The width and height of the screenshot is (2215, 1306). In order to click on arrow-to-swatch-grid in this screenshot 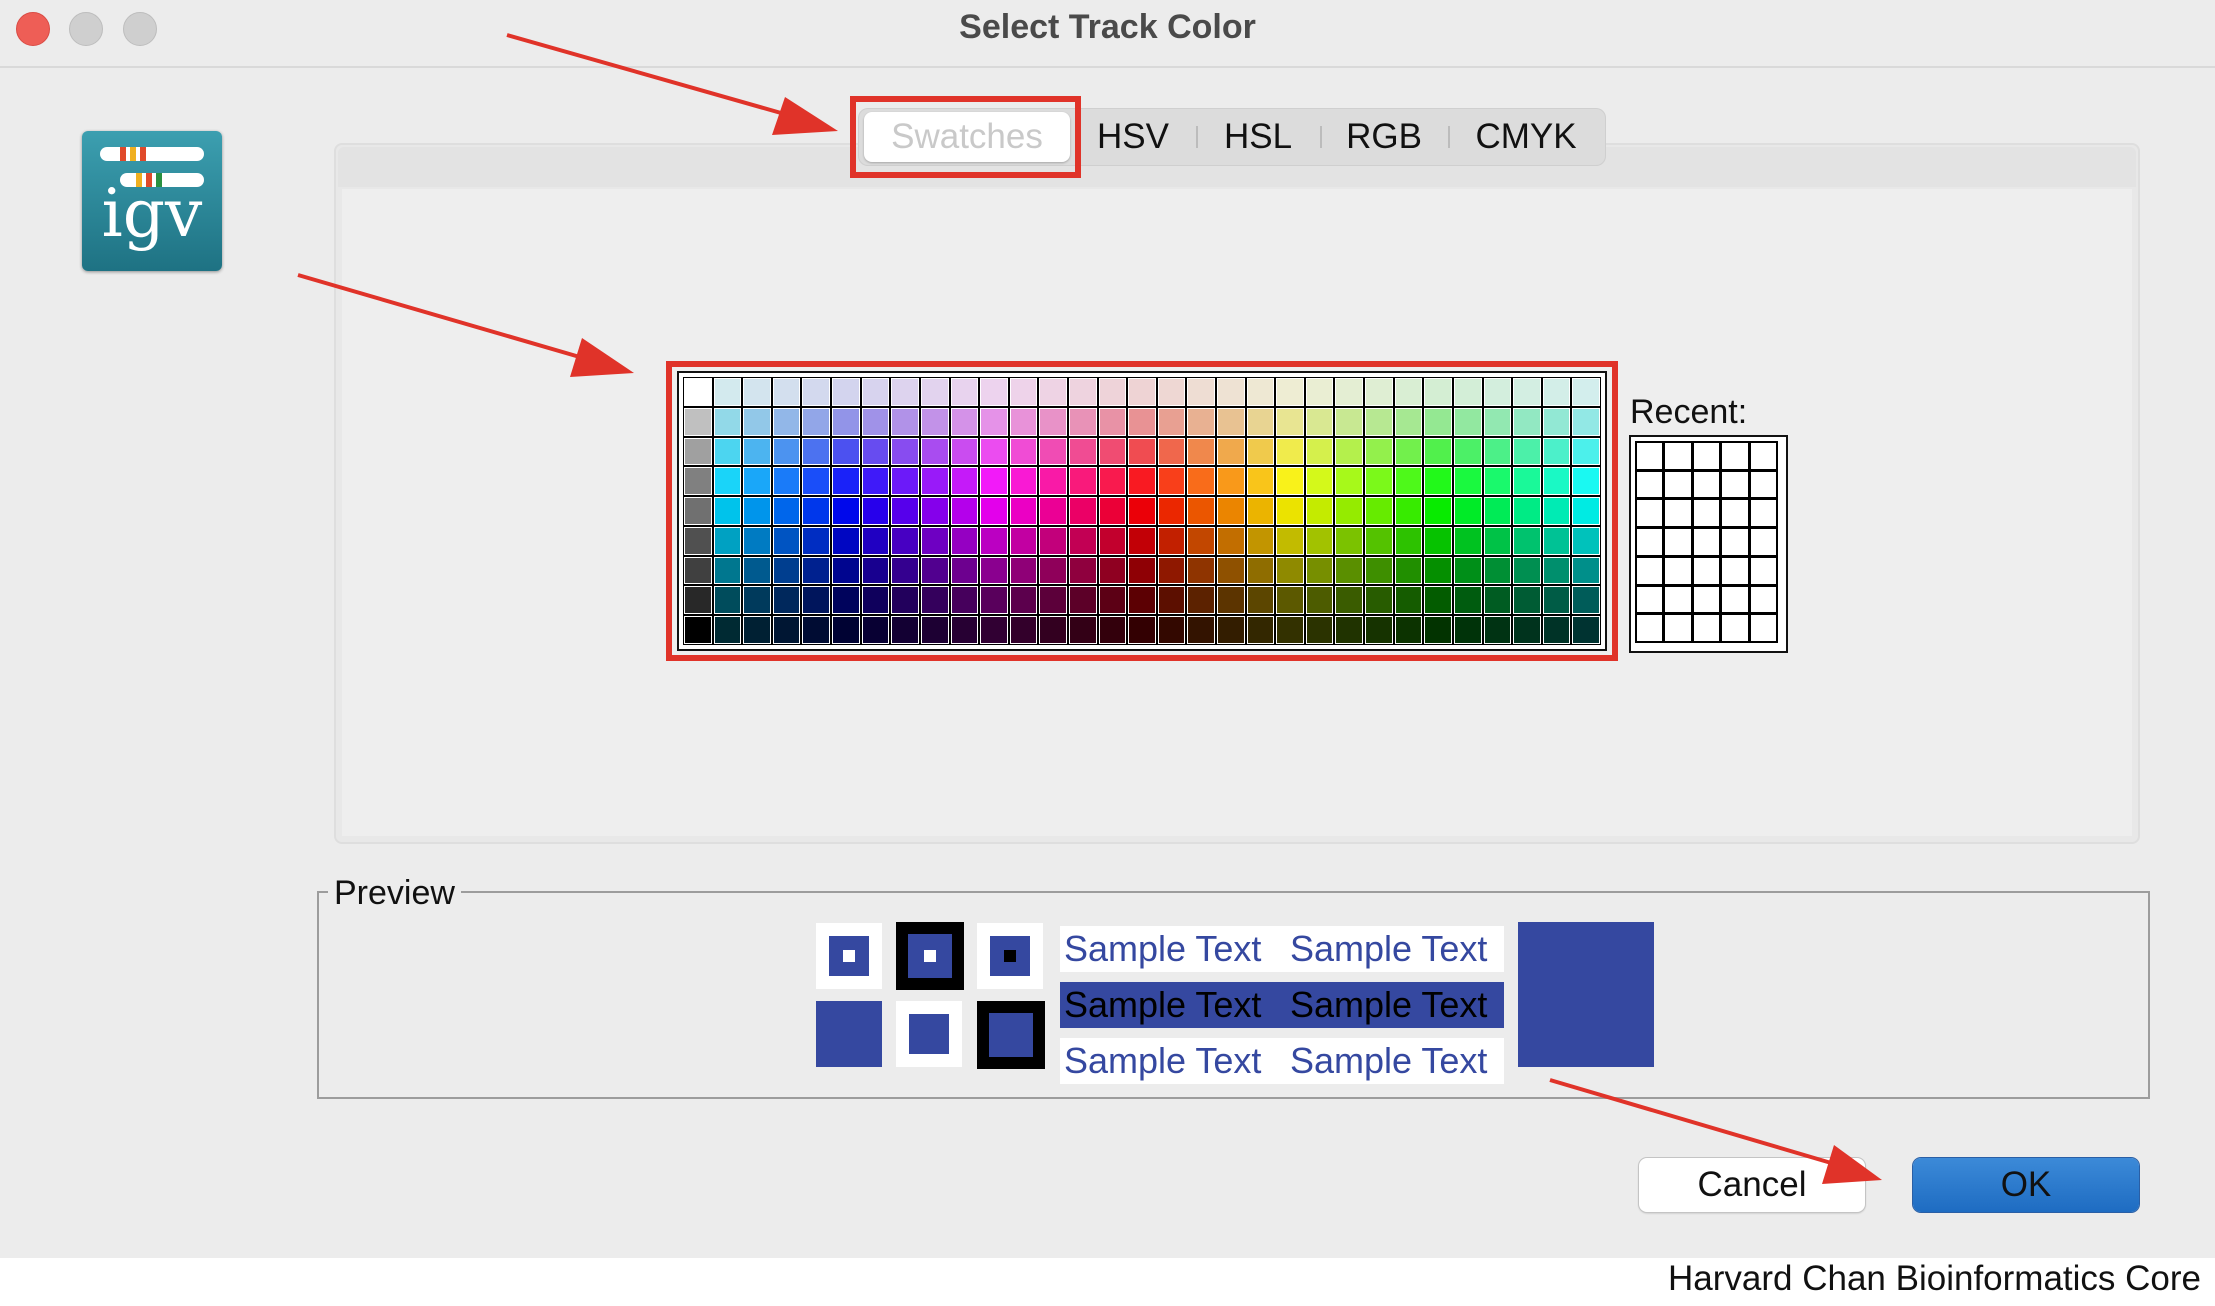, I will do `click(444, 317)`.